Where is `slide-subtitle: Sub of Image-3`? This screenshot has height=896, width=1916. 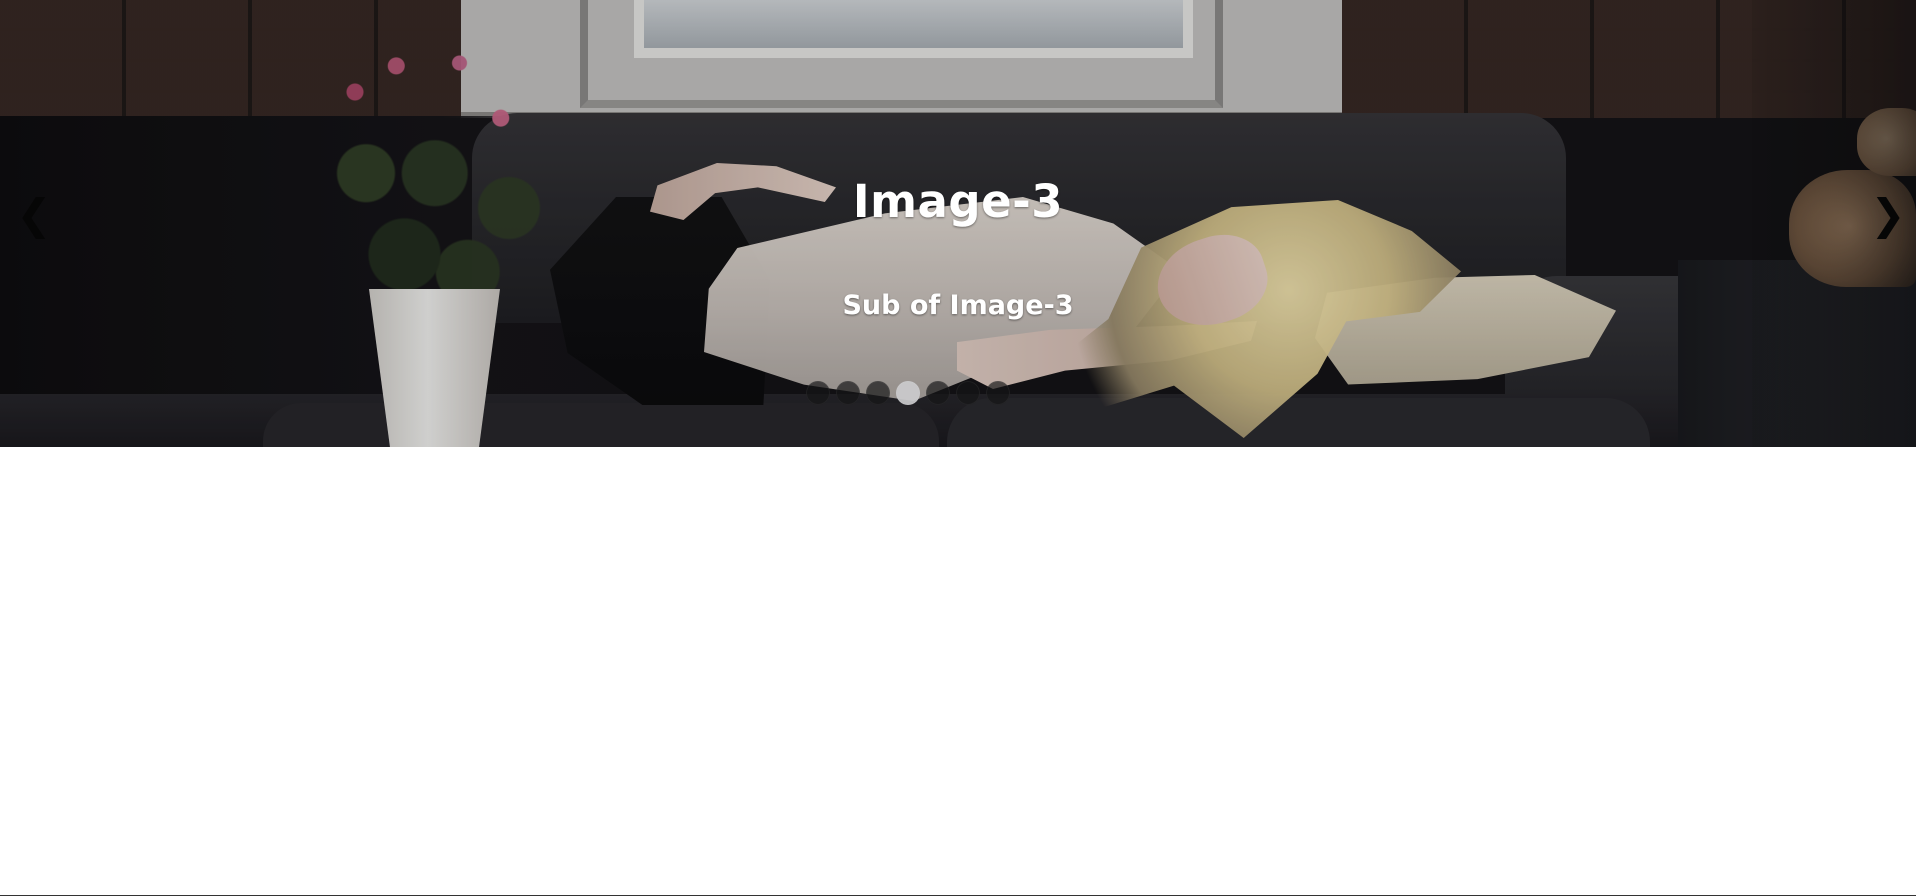 slide-subtitle: Sub of Image-3 is located at coordinates (958, 305).